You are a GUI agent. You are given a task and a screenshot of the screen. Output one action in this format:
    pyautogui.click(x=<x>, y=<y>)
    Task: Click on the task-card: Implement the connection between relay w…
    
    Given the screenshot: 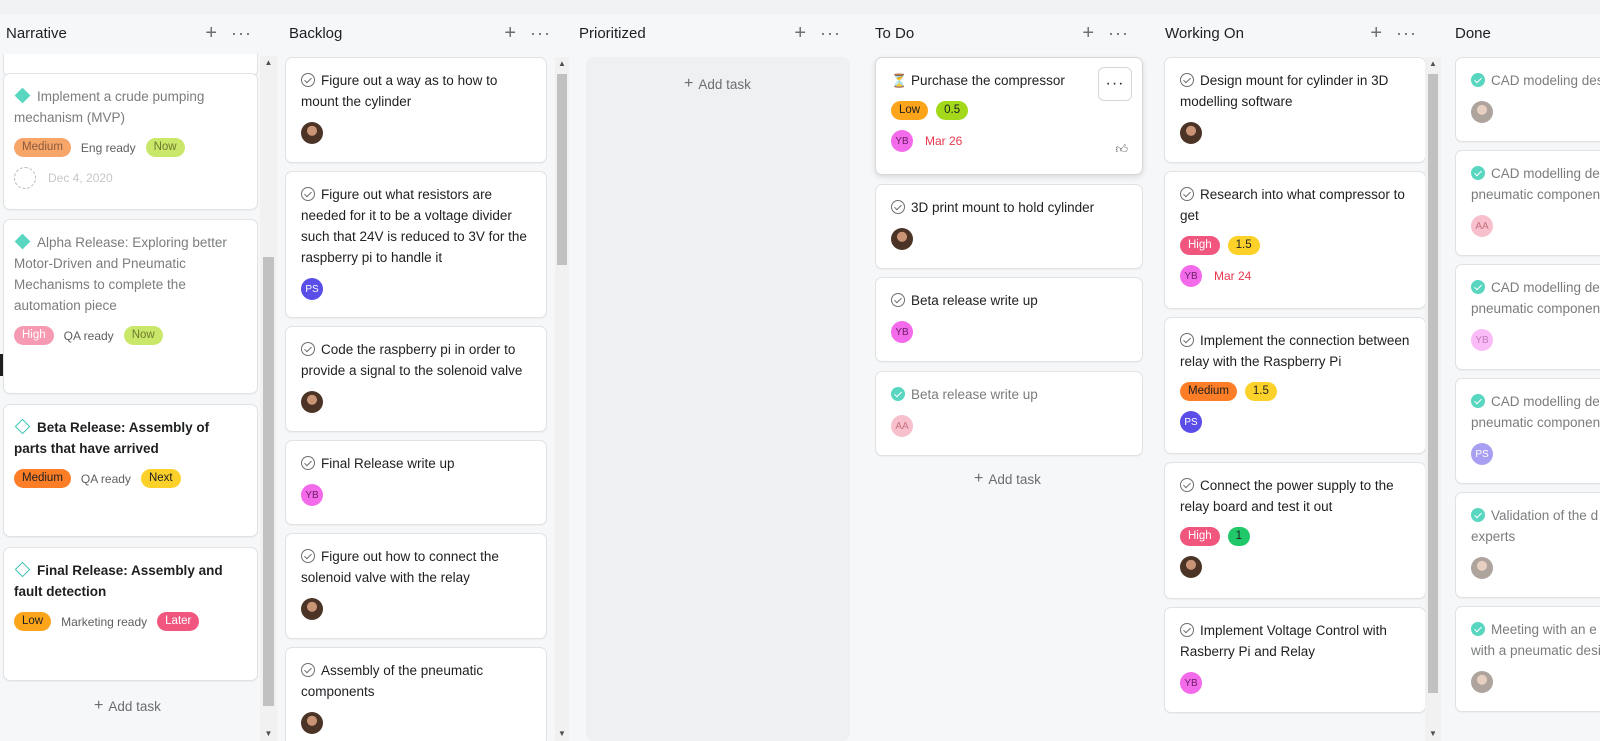 What is the action you would take?
    pyautogui.click(x=1295, y=385)
    